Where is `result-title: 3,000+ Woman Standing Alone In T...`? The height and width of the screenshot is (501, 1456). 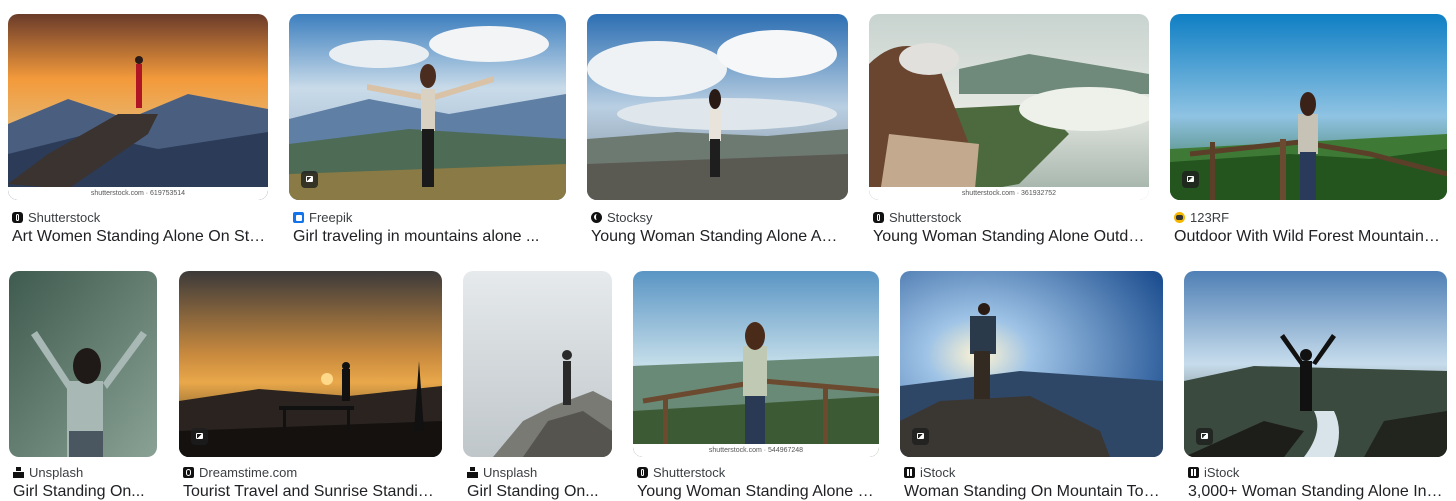 result-title: 3,000+ Woman Standing Alone In T... is located at coordinates (1316, 492).